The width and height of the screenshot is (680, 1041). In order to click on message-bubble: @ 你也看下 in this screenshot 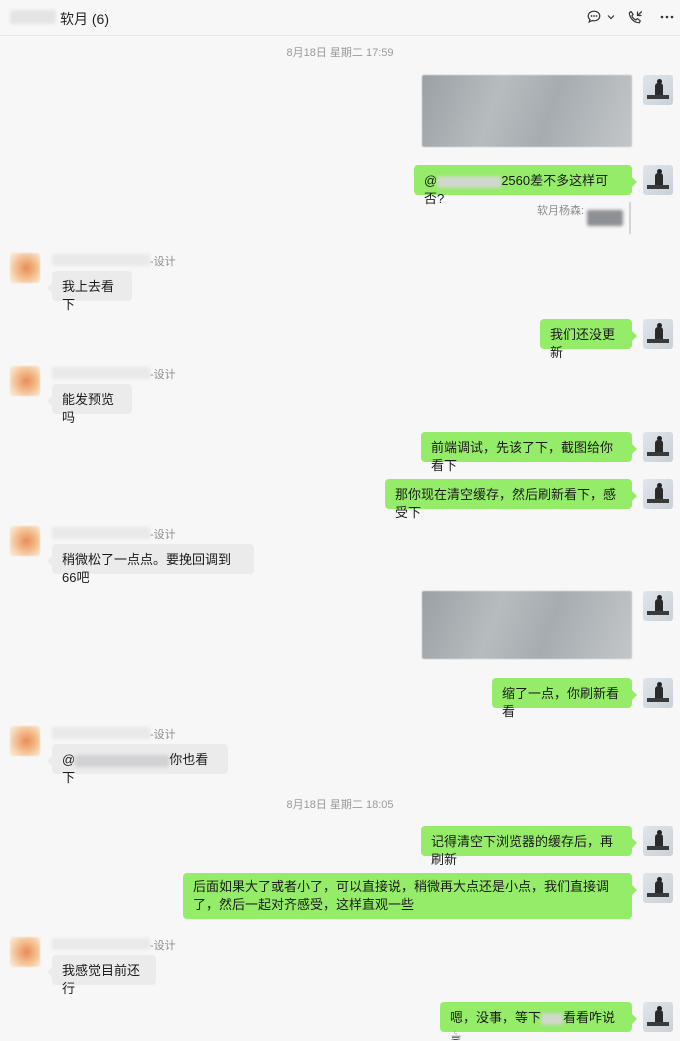, I will do `click(137, 764)`.